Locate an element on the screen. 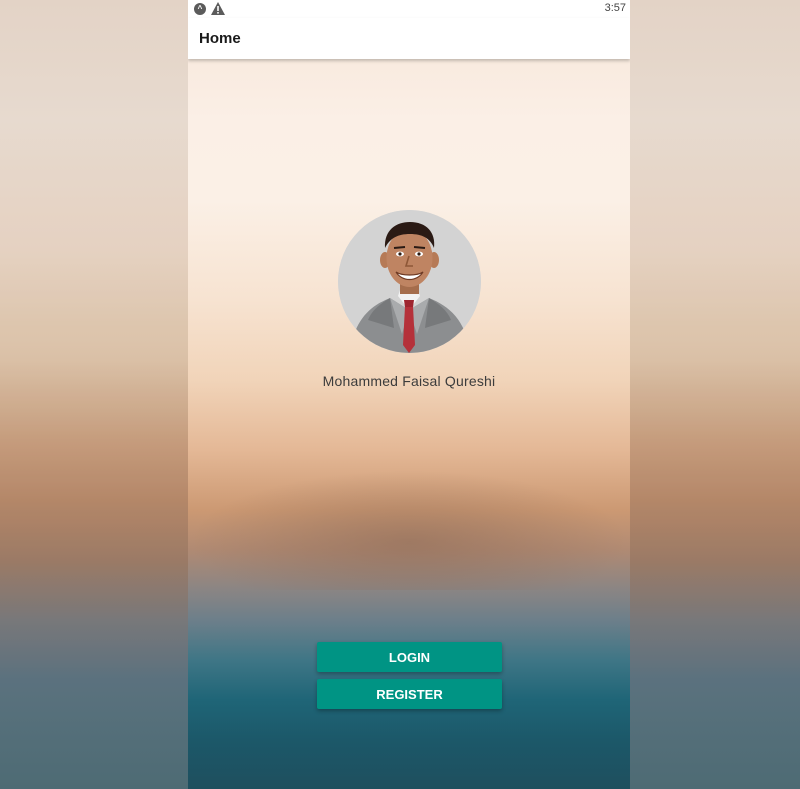 The height and width of the screenshot is (789, 800). profile-name: Mohammed Faisal Qureshi is located at coordinates (409, 381).